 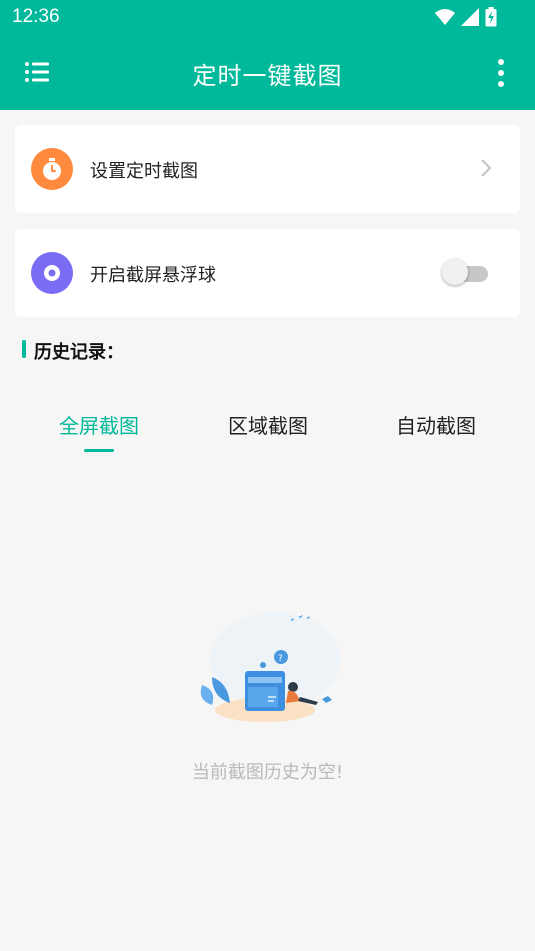 I want to click on floating-ball-card: 开启截屏悬浮球, so click(x=267, y=273).